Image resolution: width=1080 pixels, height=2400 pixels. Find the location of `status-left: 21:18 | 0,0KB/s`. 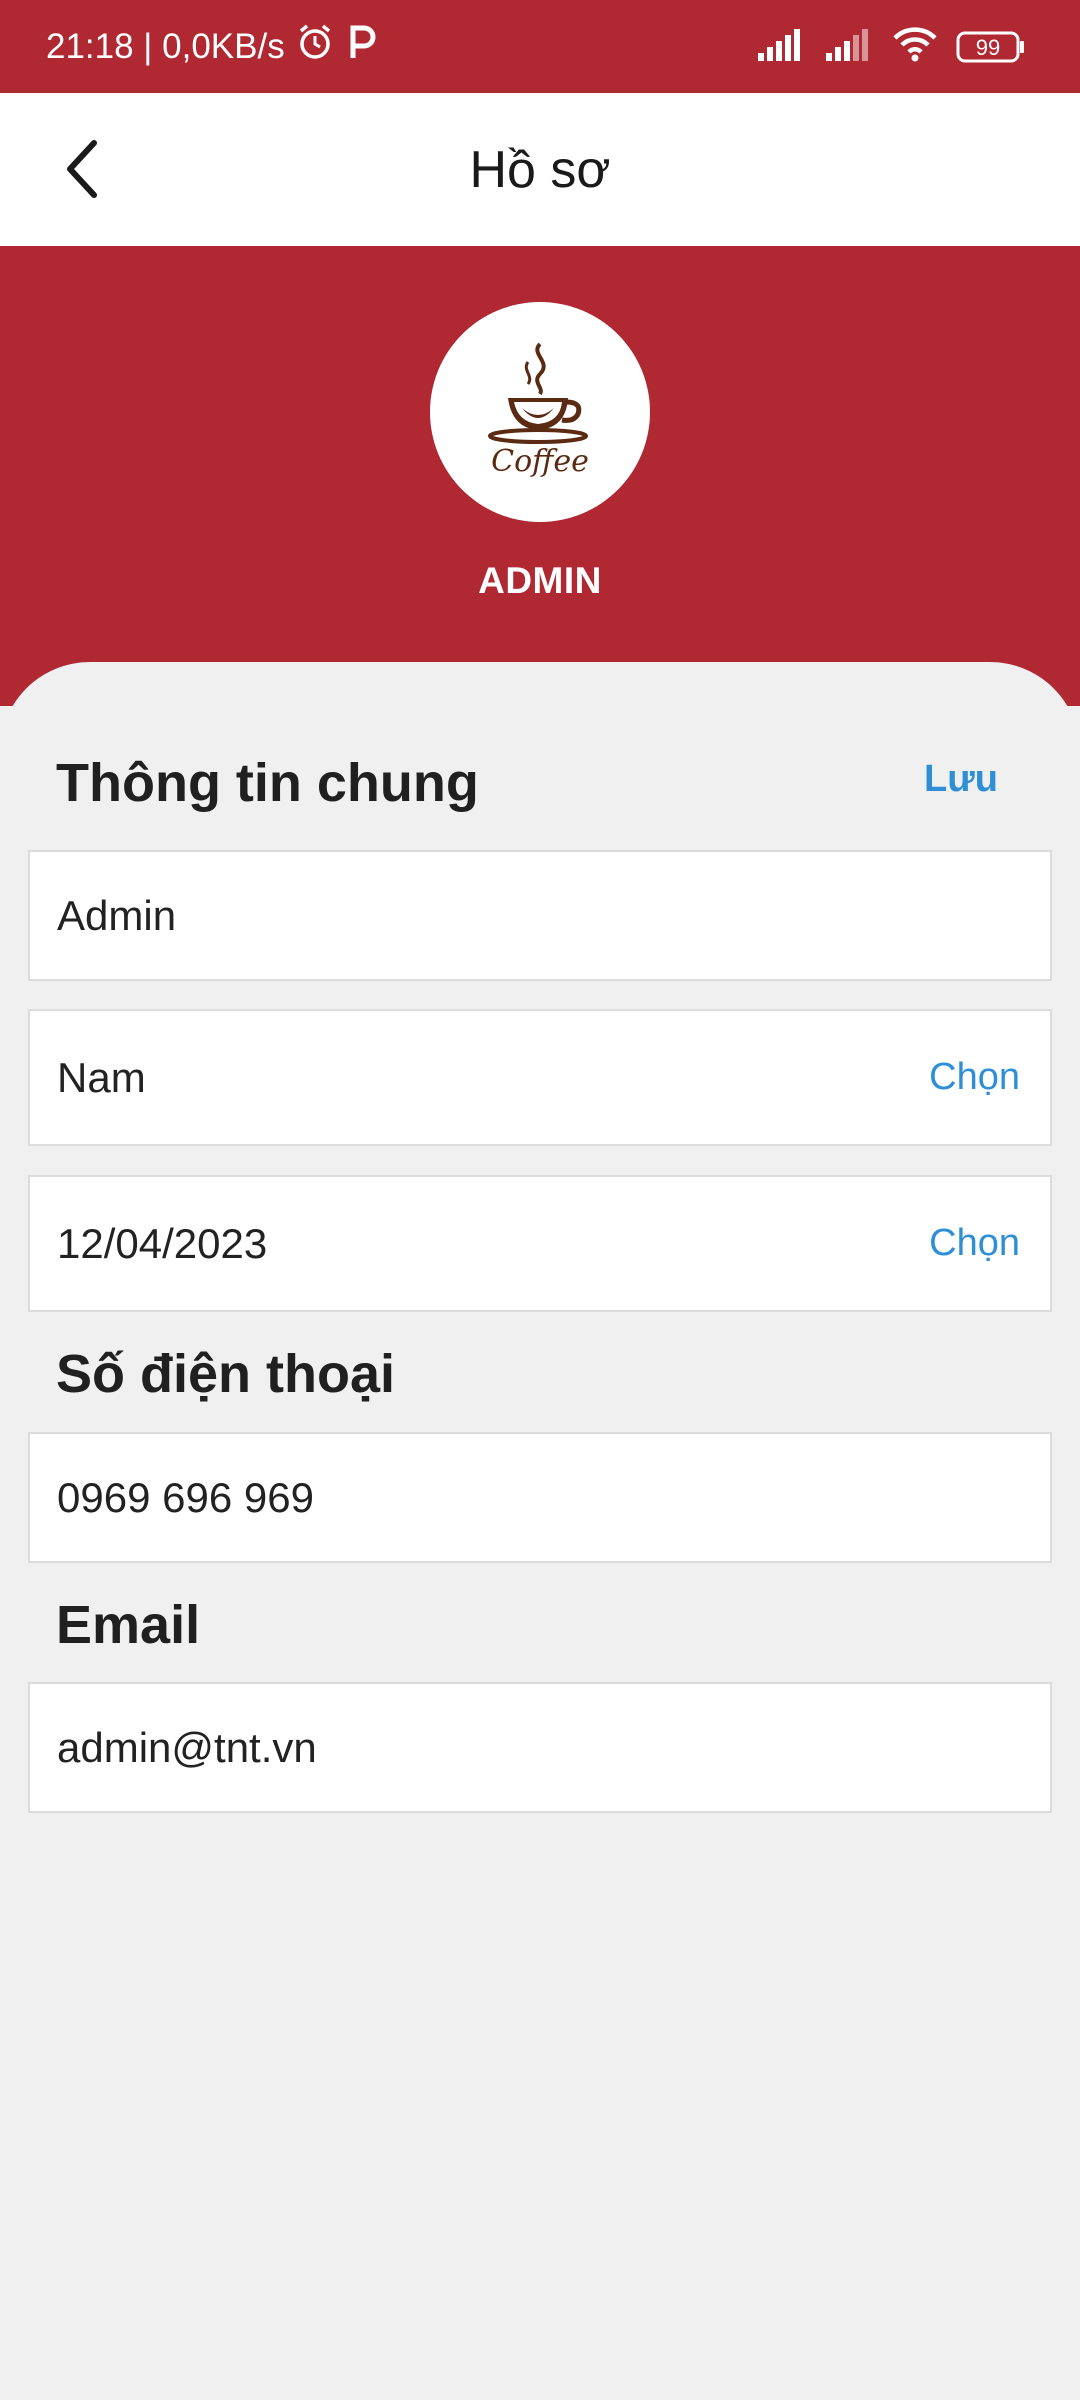

status-left: 21:18 | 0,0KB/s is located at coordinates (212, 46).